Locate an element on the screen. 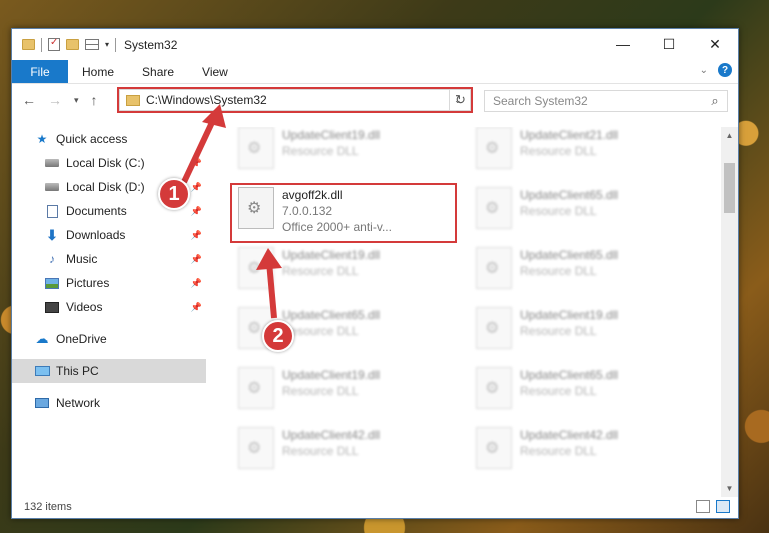 The image size is (769, 533). expand-ribbon-chevron-icon: ⌄ is located at coordinates (704, 70).